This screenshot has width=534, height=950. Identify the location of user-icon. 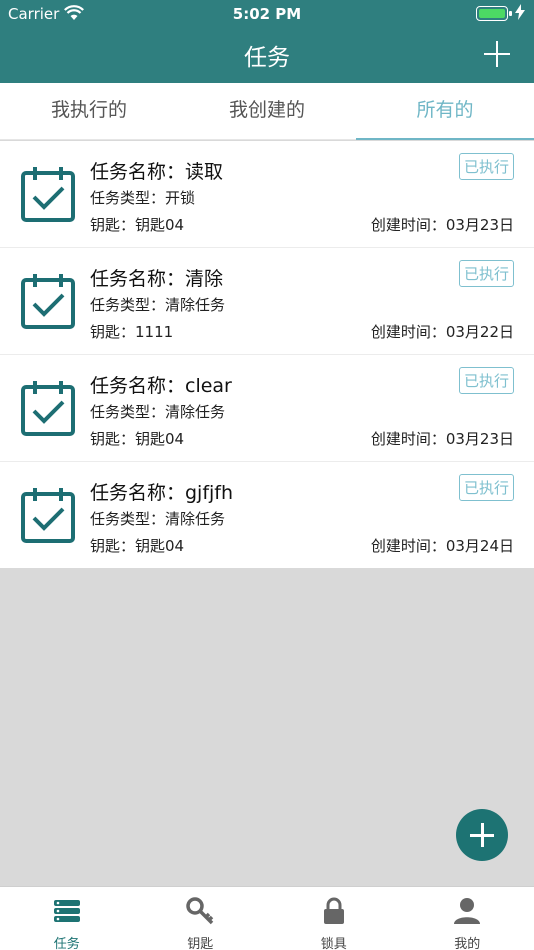
(467, 911).